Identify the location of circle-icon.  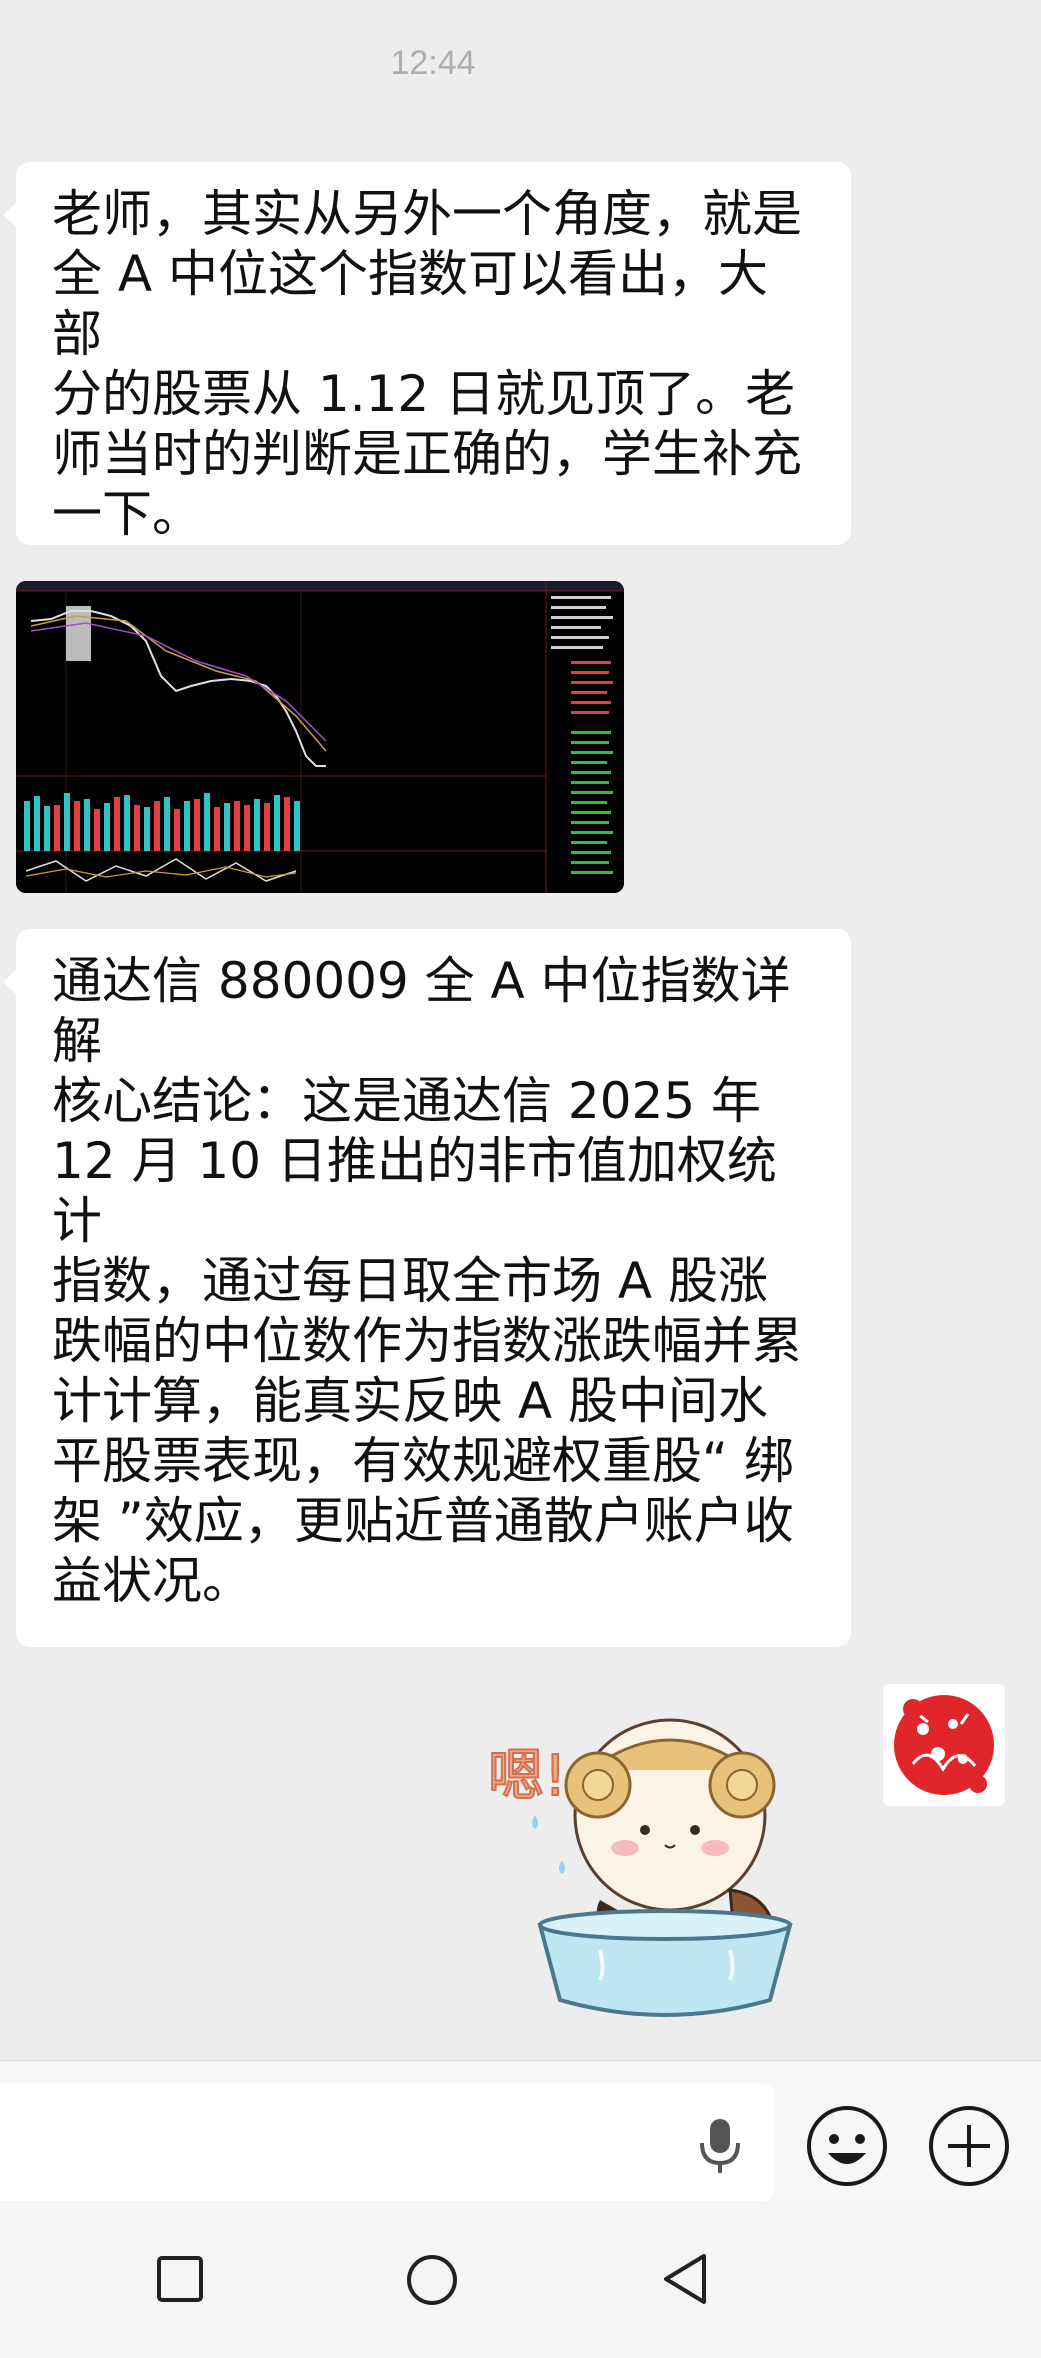
(432, 2280).